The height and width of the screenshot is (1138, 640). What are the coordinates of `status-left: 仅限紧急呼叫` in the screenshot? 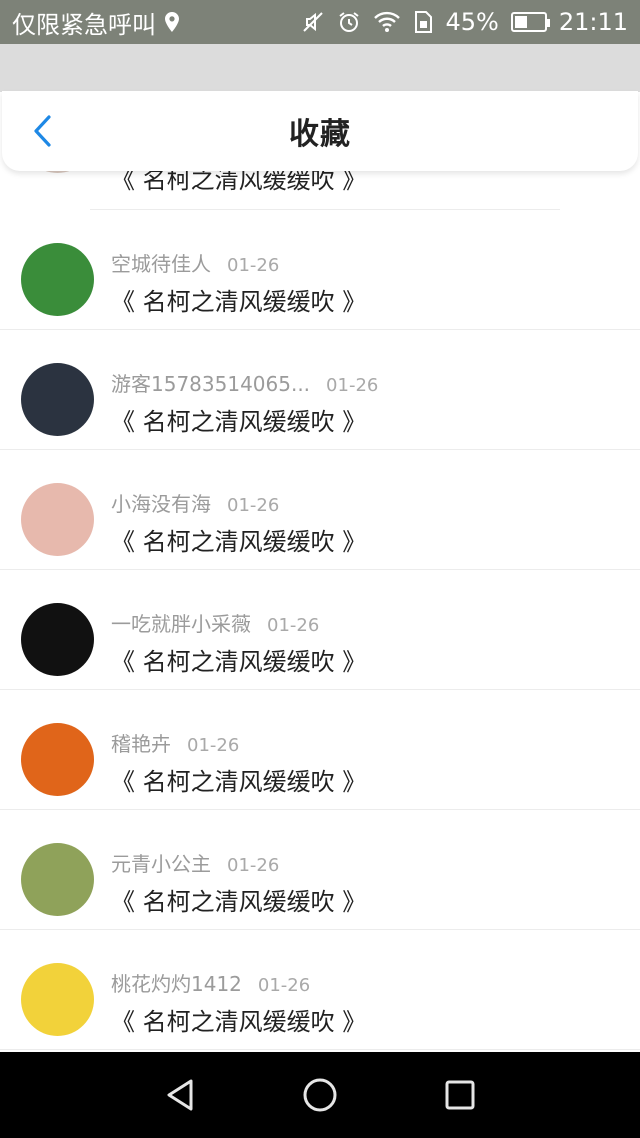 It's located at (96, 22).